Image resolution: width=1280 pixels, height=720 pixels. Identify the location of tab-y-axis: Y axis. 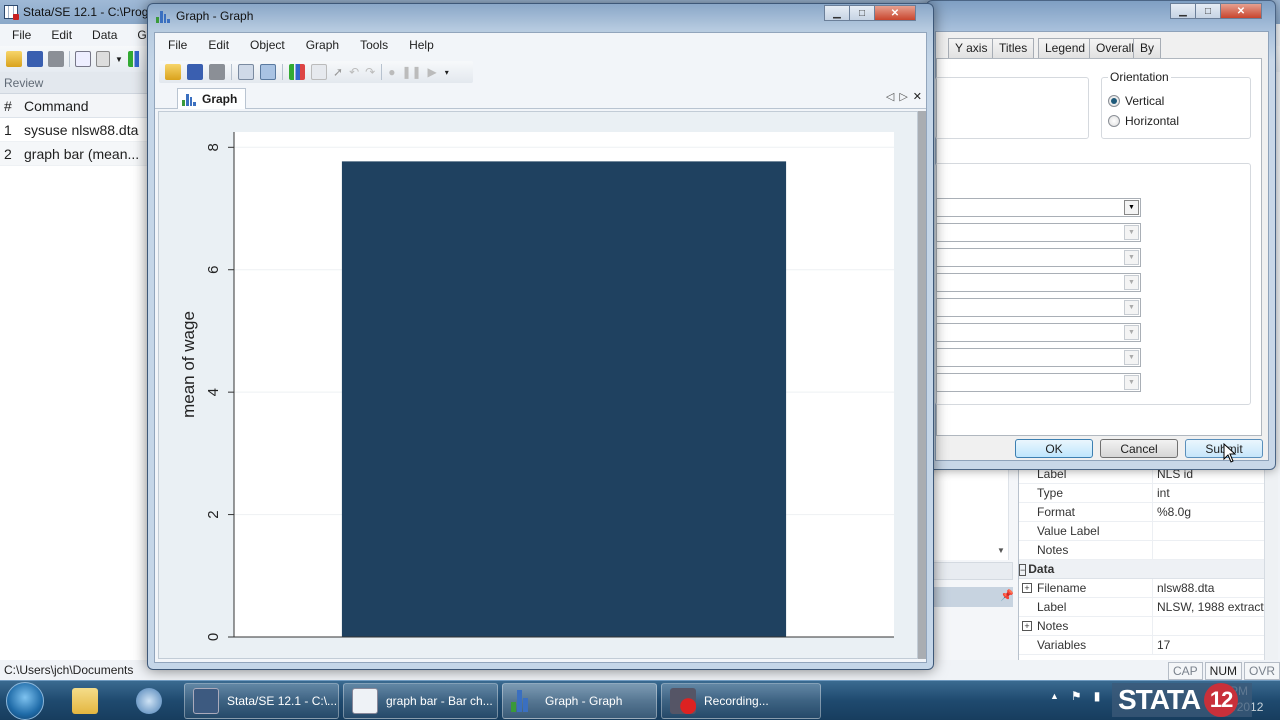
(971, 48).